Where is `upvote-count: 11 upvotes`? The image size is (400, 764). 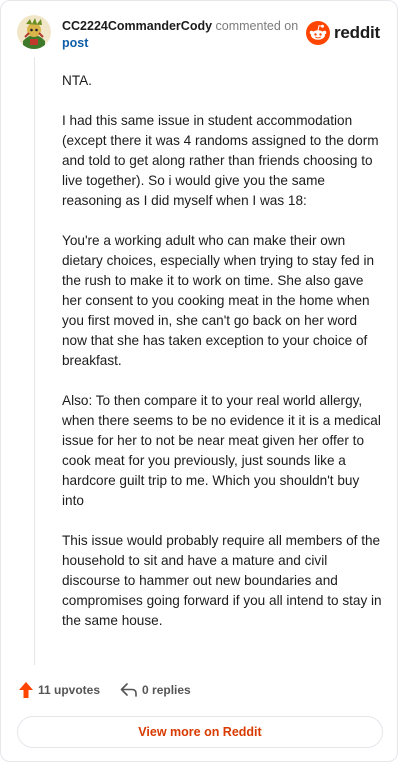
upvote-count: 11 upvotes is located at coordinates (69, 690).